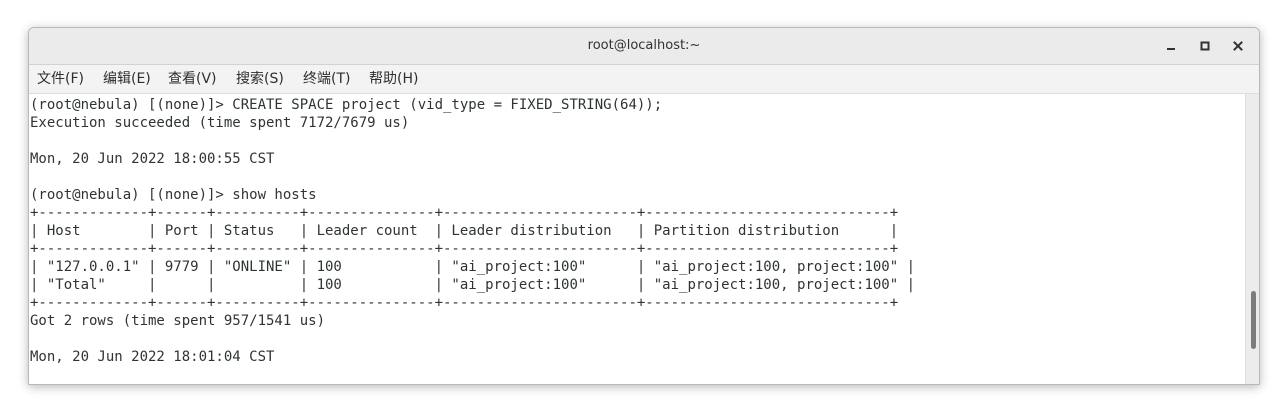  I want to click on terminal-line: (root@nebula) [(none)]> show hosts, so click(173, 195).